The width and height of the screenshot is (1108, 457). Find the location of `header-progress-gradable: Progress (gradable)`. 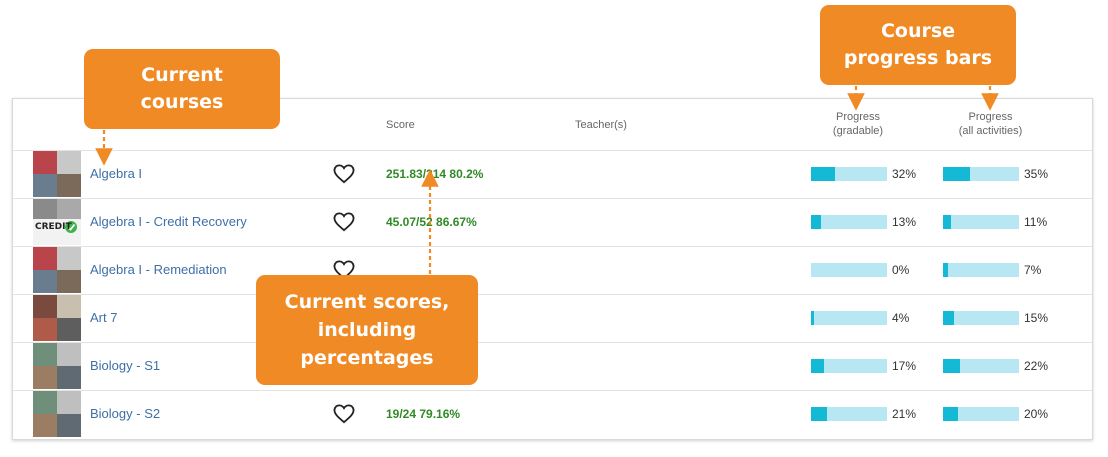

header-progress-gradable: Progress (gradable) is located at coordinates (858, 124).